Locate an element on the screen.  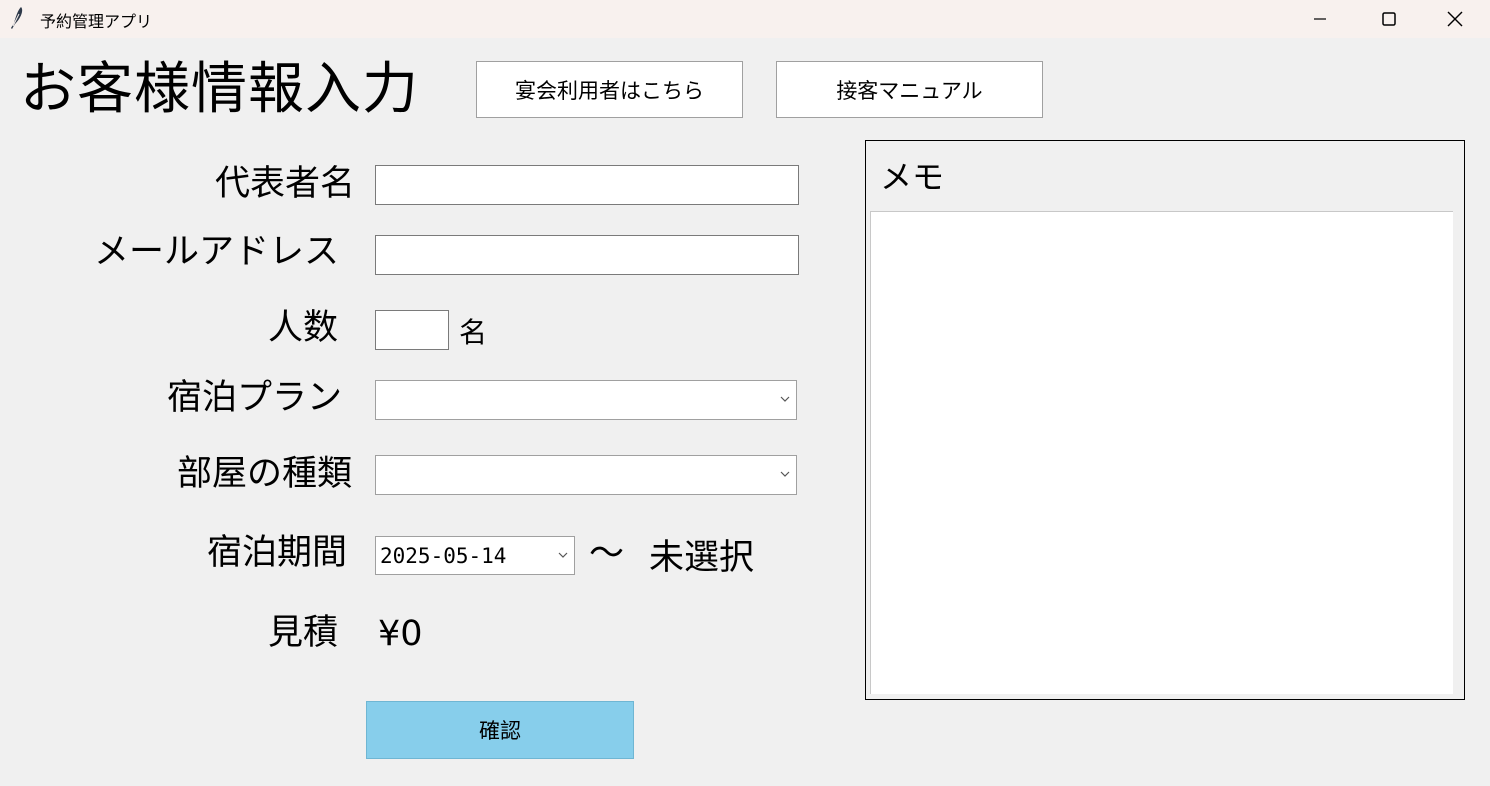
close-button is located at coordinates (1455, 19).